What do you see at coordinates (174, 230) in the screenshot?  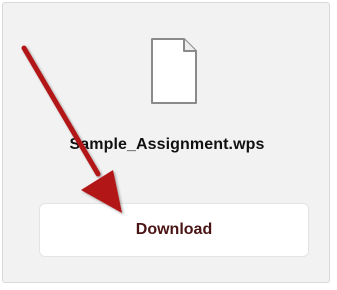 I see `download-button: Download` at bounding box center [174, 230].